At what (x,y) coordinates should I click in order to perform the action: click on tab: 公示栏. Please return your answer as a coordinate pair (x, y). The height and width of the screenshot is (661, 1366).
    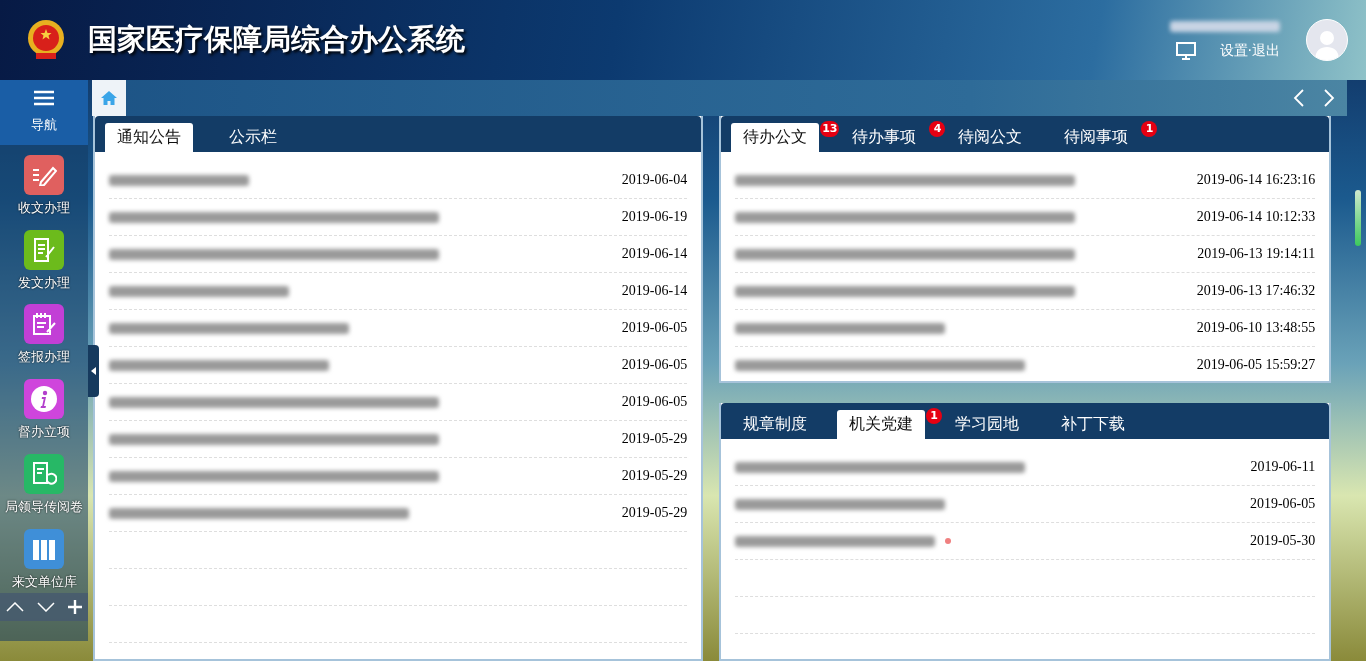
    Looking at the image, I should click on (253, 137).